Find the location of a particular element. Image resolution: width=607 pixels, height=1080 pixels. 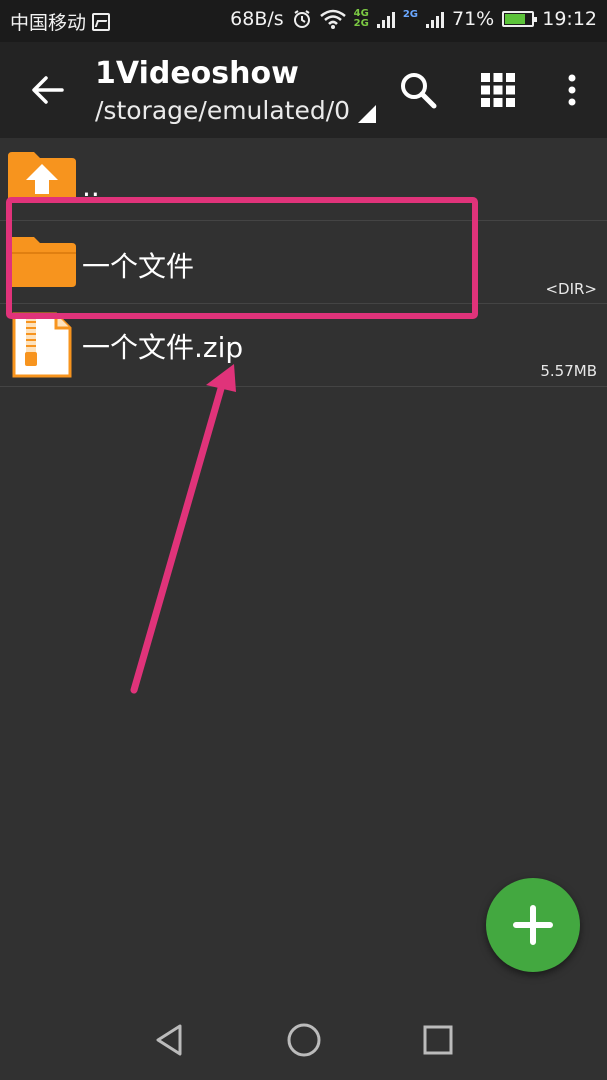

highlight-box is located at coordinates (242, 258).